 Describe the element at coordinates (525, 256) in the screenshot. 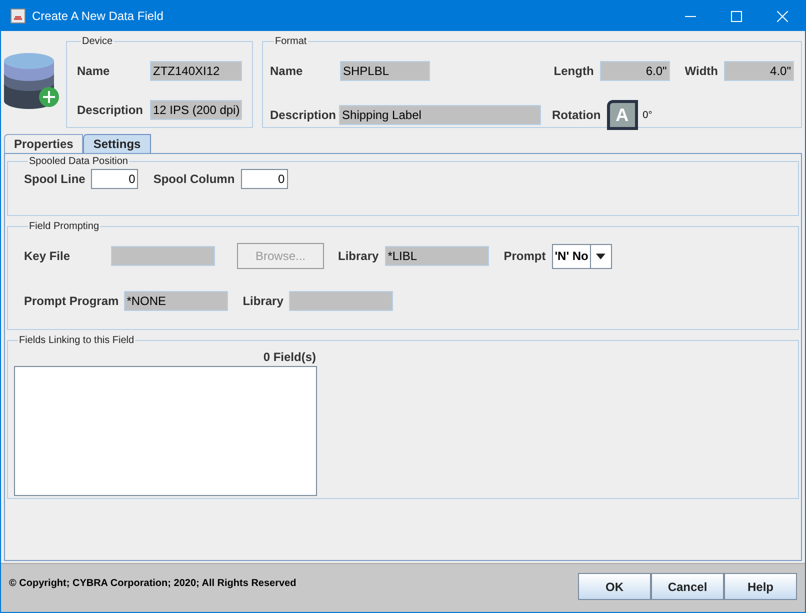

I see `field-label: Prompt` at that location.